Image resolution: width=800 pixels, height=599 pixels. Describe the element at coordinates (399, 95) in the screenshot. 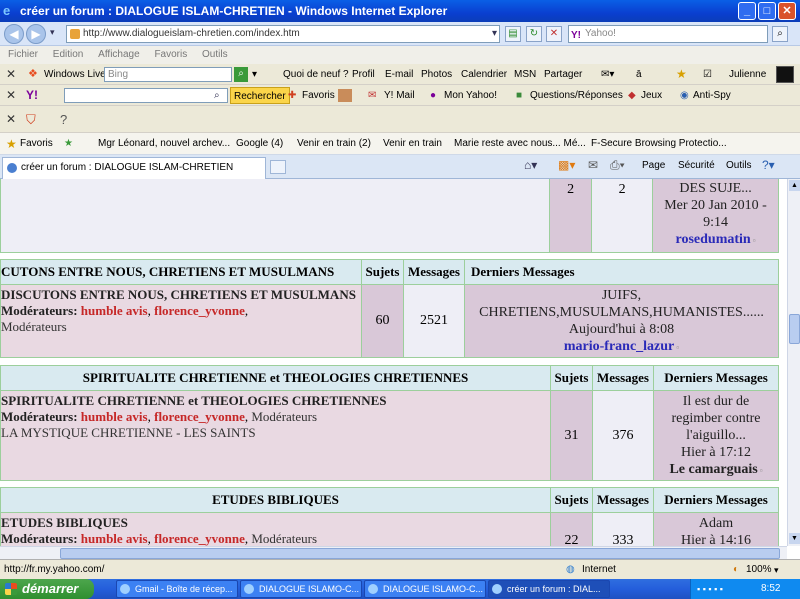

I see `yahoo-mail: Y! Mail` at that location.